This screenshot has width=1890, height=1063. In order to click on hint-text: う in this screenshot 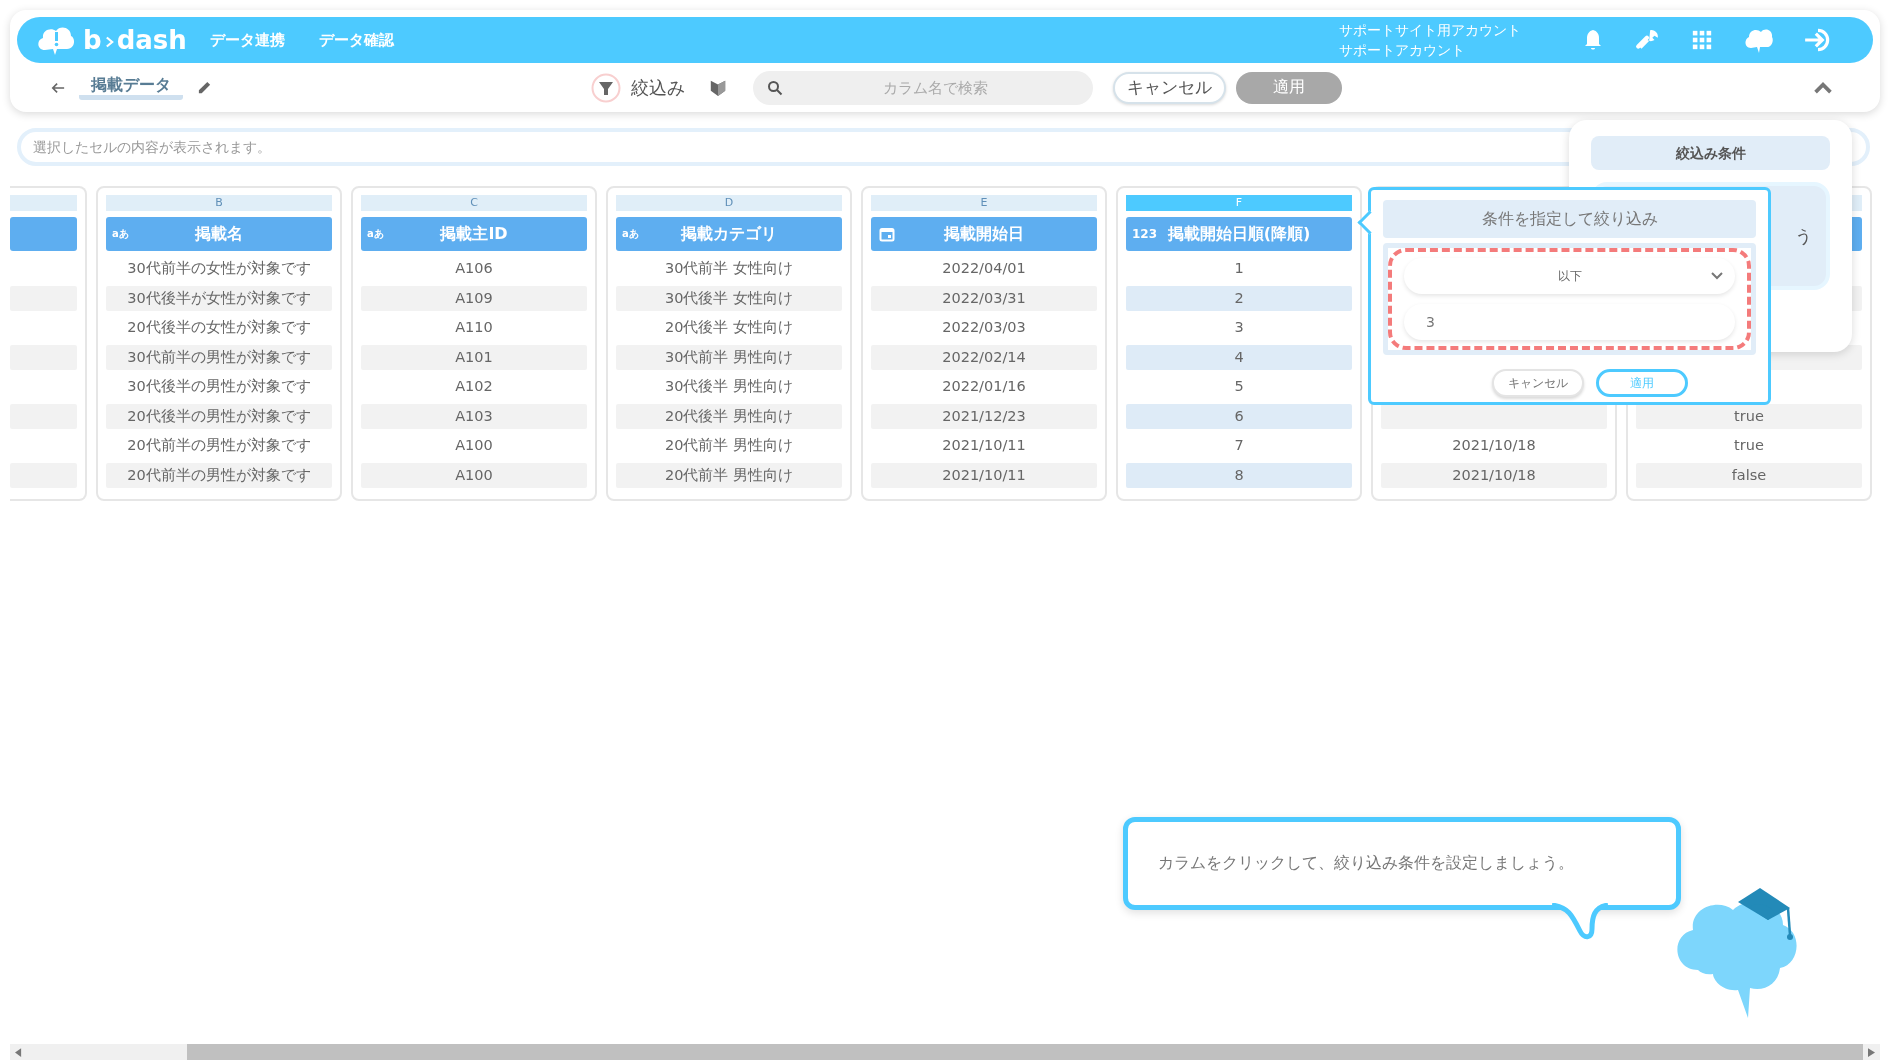, I will do `click(1803, 236)`.